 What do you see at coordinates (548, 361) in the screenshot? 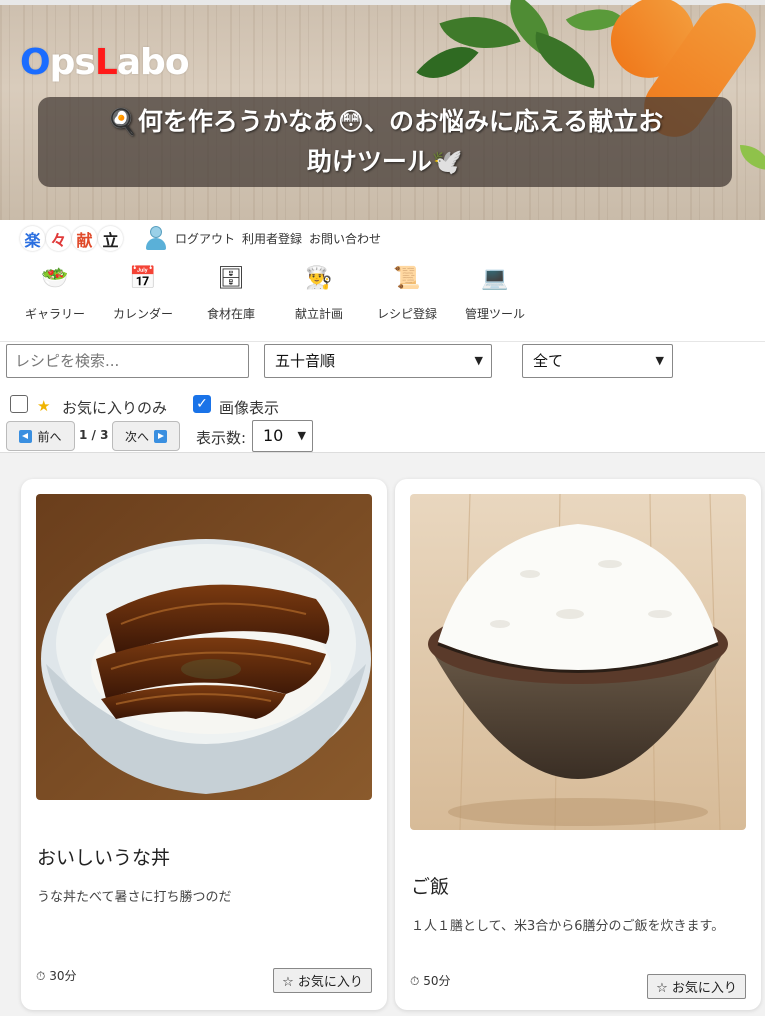
I see `category-select-value: 全て` at bounding box center [548, 361].